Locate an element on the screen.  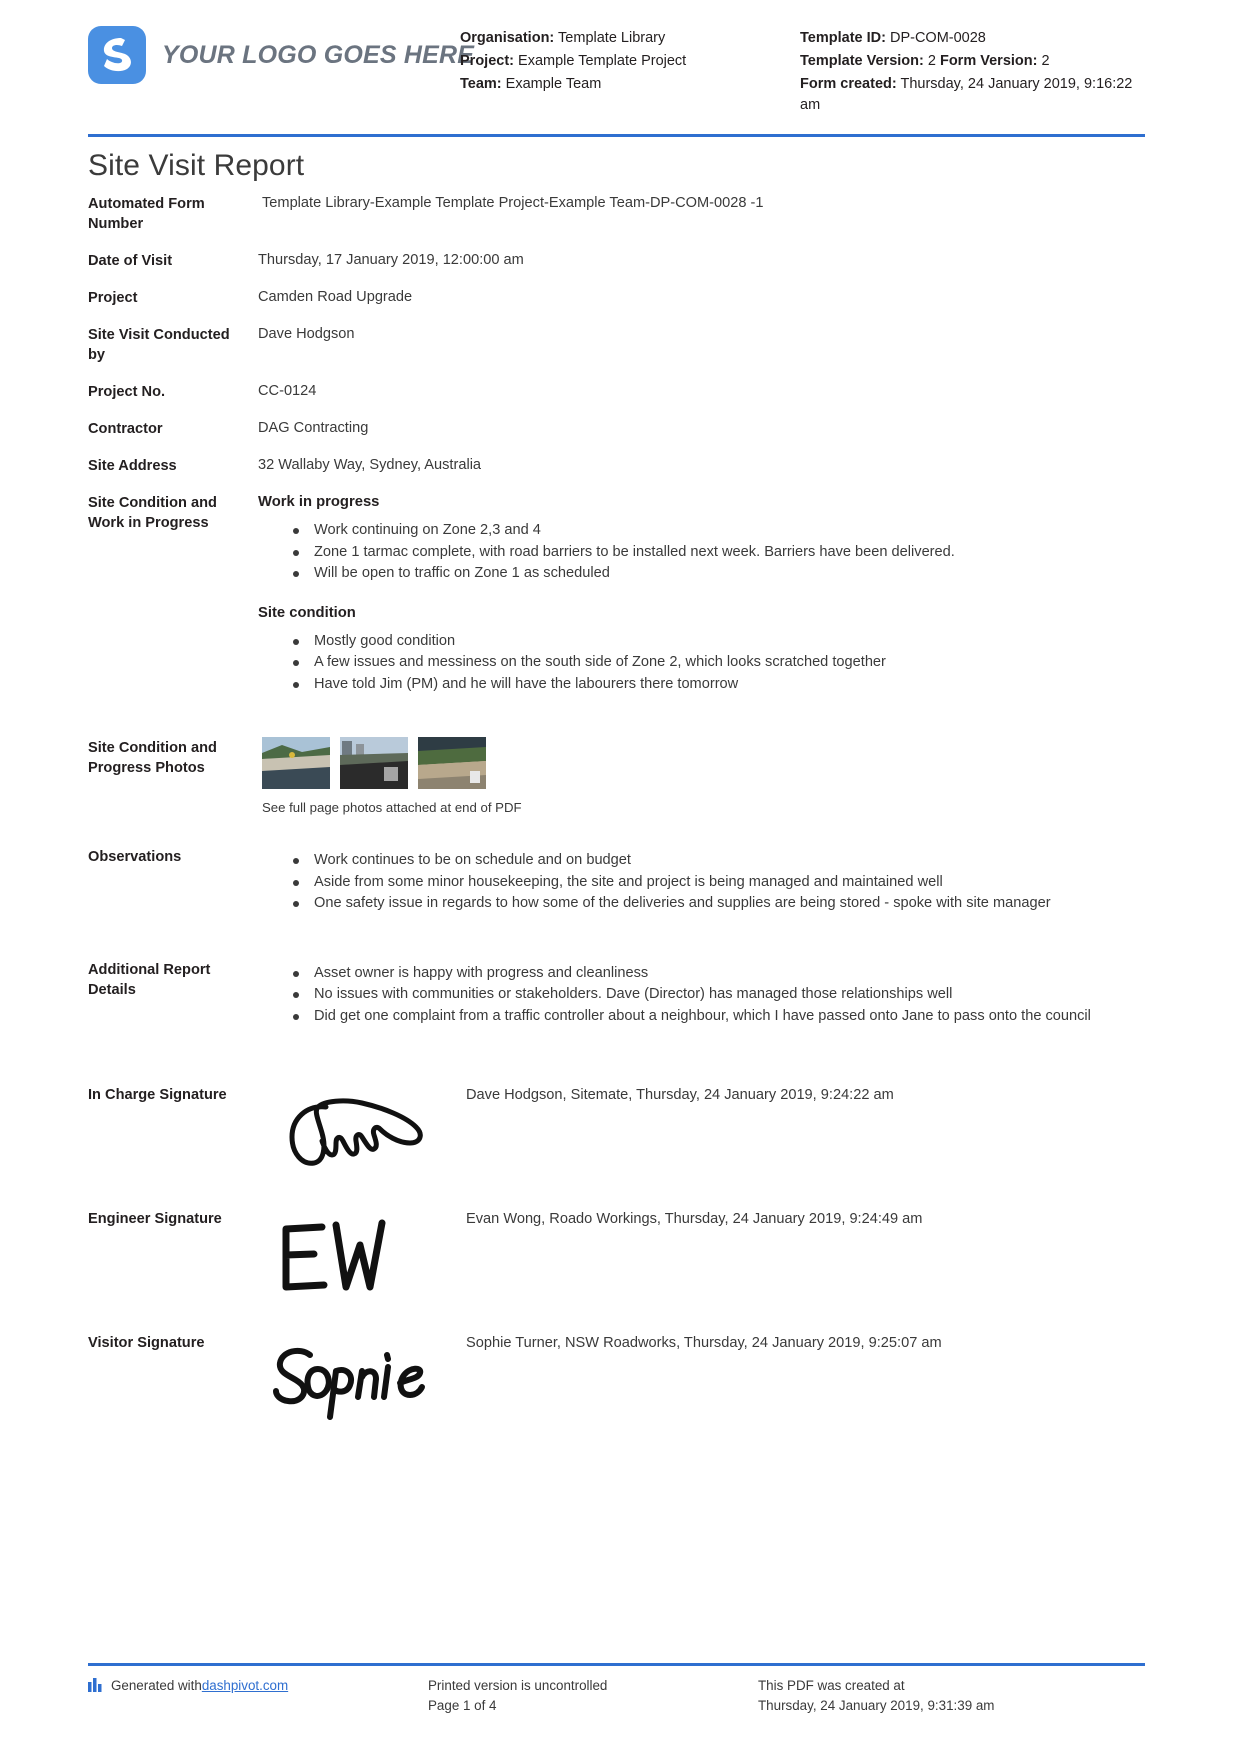
footer-generated-with: Generated with dashpivot.com is located at coordinates (258, 1696).